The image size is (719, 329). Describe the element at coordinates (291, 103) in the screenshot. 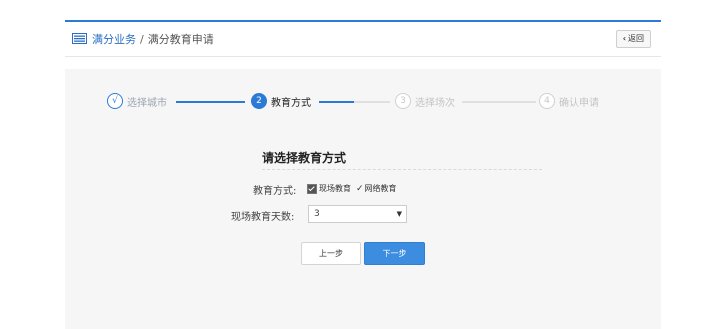

I see `step-2-label: 教育方式` at that location.